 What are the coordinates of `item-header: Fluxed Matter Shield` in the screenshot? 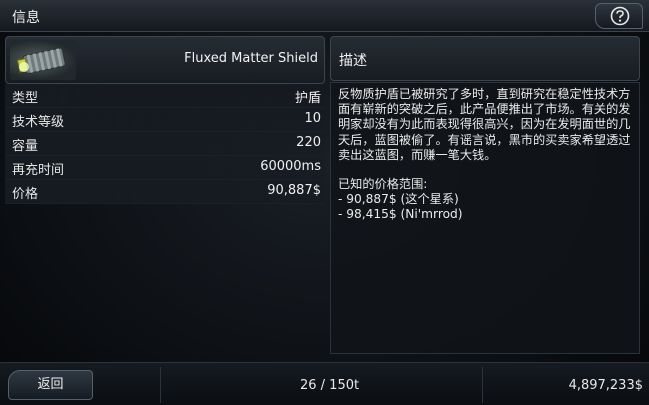 It's located at (165, 60).